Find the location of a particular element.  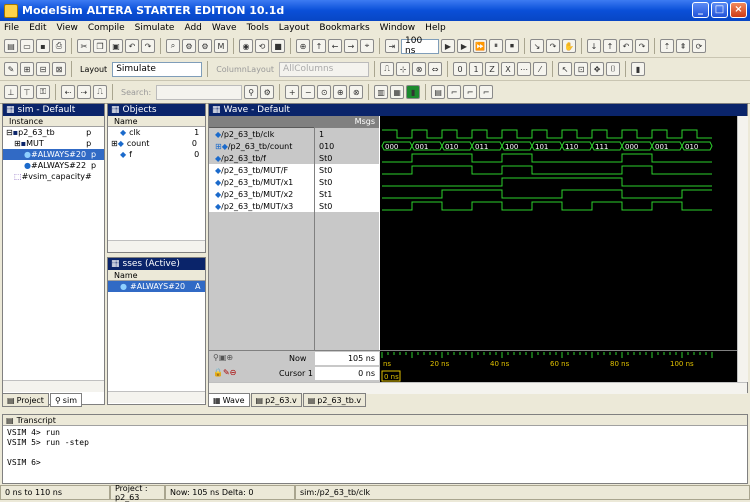

signal-name-row: ◆ /p2_63_tb/MUT/x3 is located at coordinates (261, 206).